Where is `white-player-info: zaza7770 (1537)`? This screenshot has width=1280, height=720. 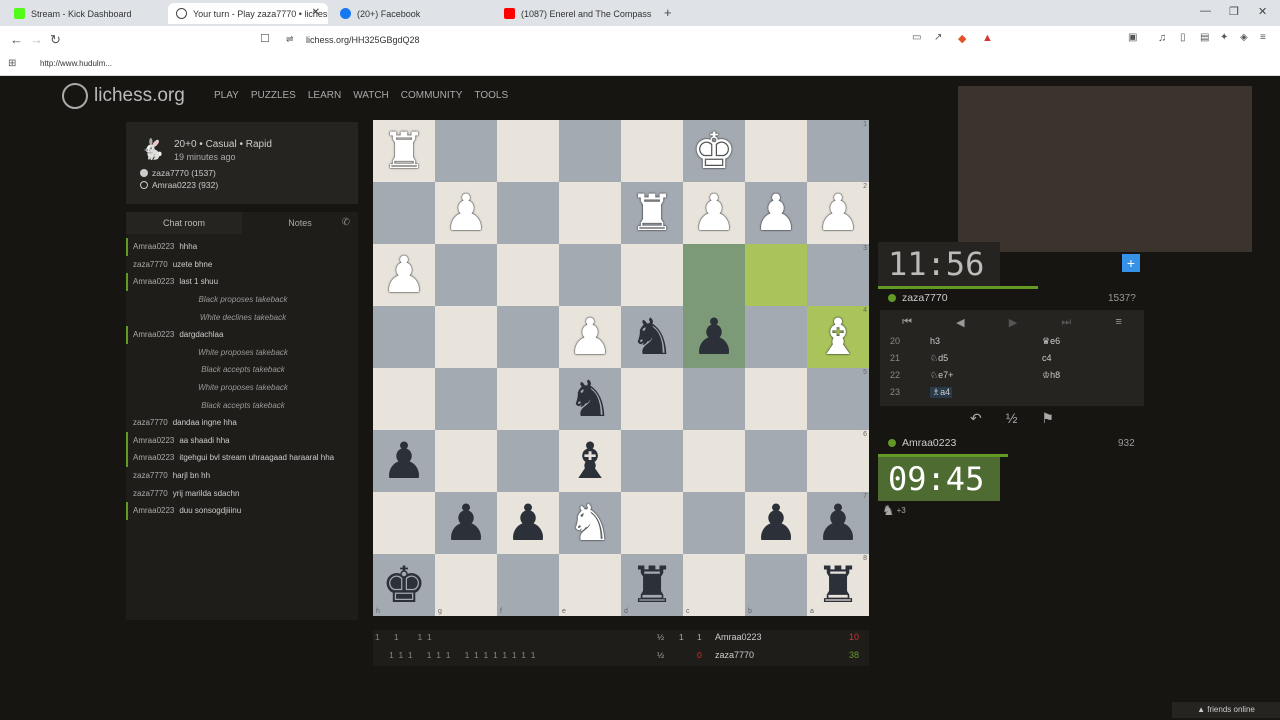 white-player-info: zaza7770 (1537) is located at coordinates (178, 173).